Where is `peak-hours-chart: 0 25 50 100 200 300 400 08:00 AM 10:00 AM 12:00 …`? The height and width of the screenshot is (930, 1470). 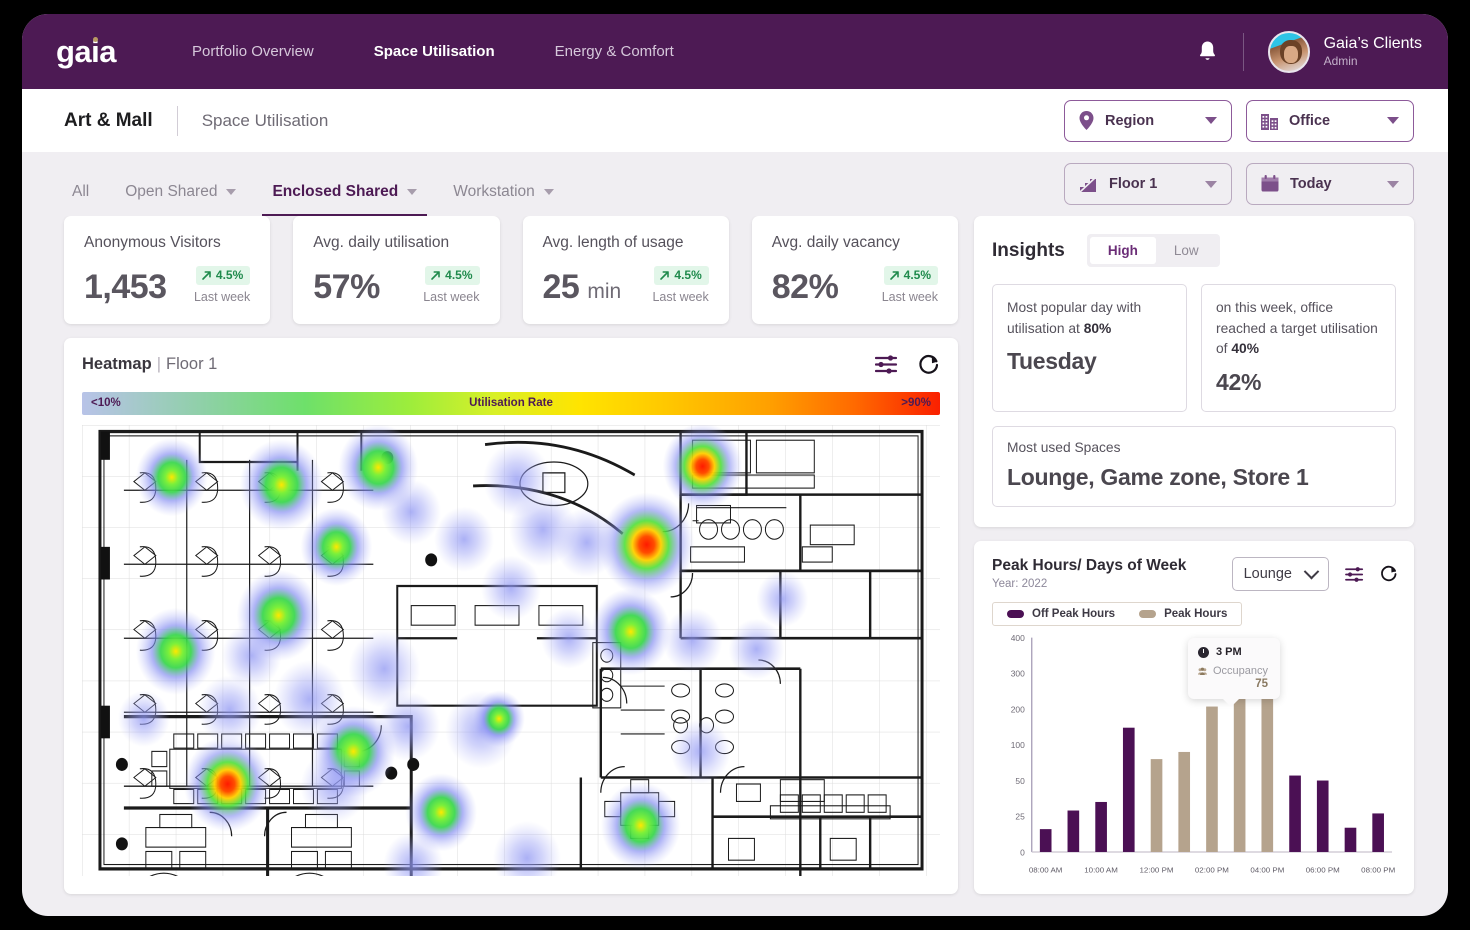
peak-hours-chart: 0 25 50 100 200 300 400 08:00 AM 10:00 AM 12:00 … is located at coordinates (1195, 758).